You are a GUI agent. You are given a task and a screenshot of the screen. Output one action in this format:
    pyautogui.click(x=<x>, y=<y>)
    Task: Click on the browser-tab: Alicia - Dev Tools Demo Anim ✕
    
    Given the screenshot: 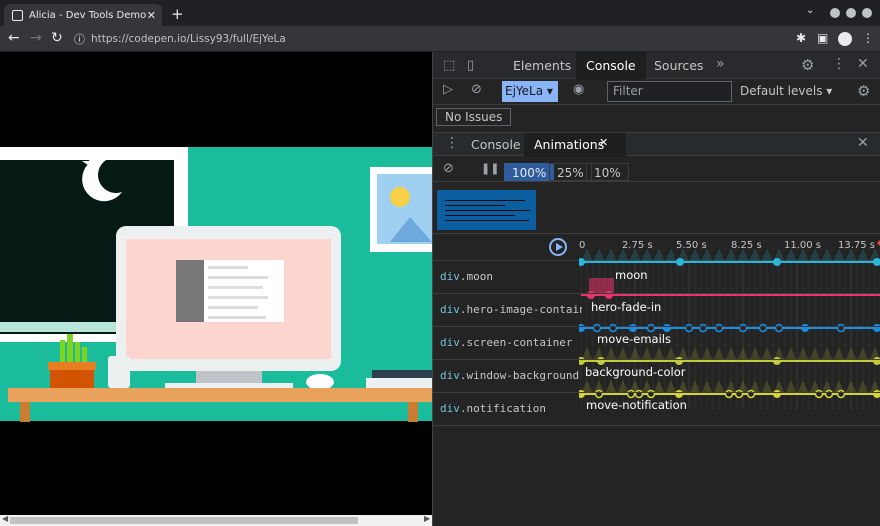 What is the action you would take?
    pyautogui.click(x=83, y=15)
    